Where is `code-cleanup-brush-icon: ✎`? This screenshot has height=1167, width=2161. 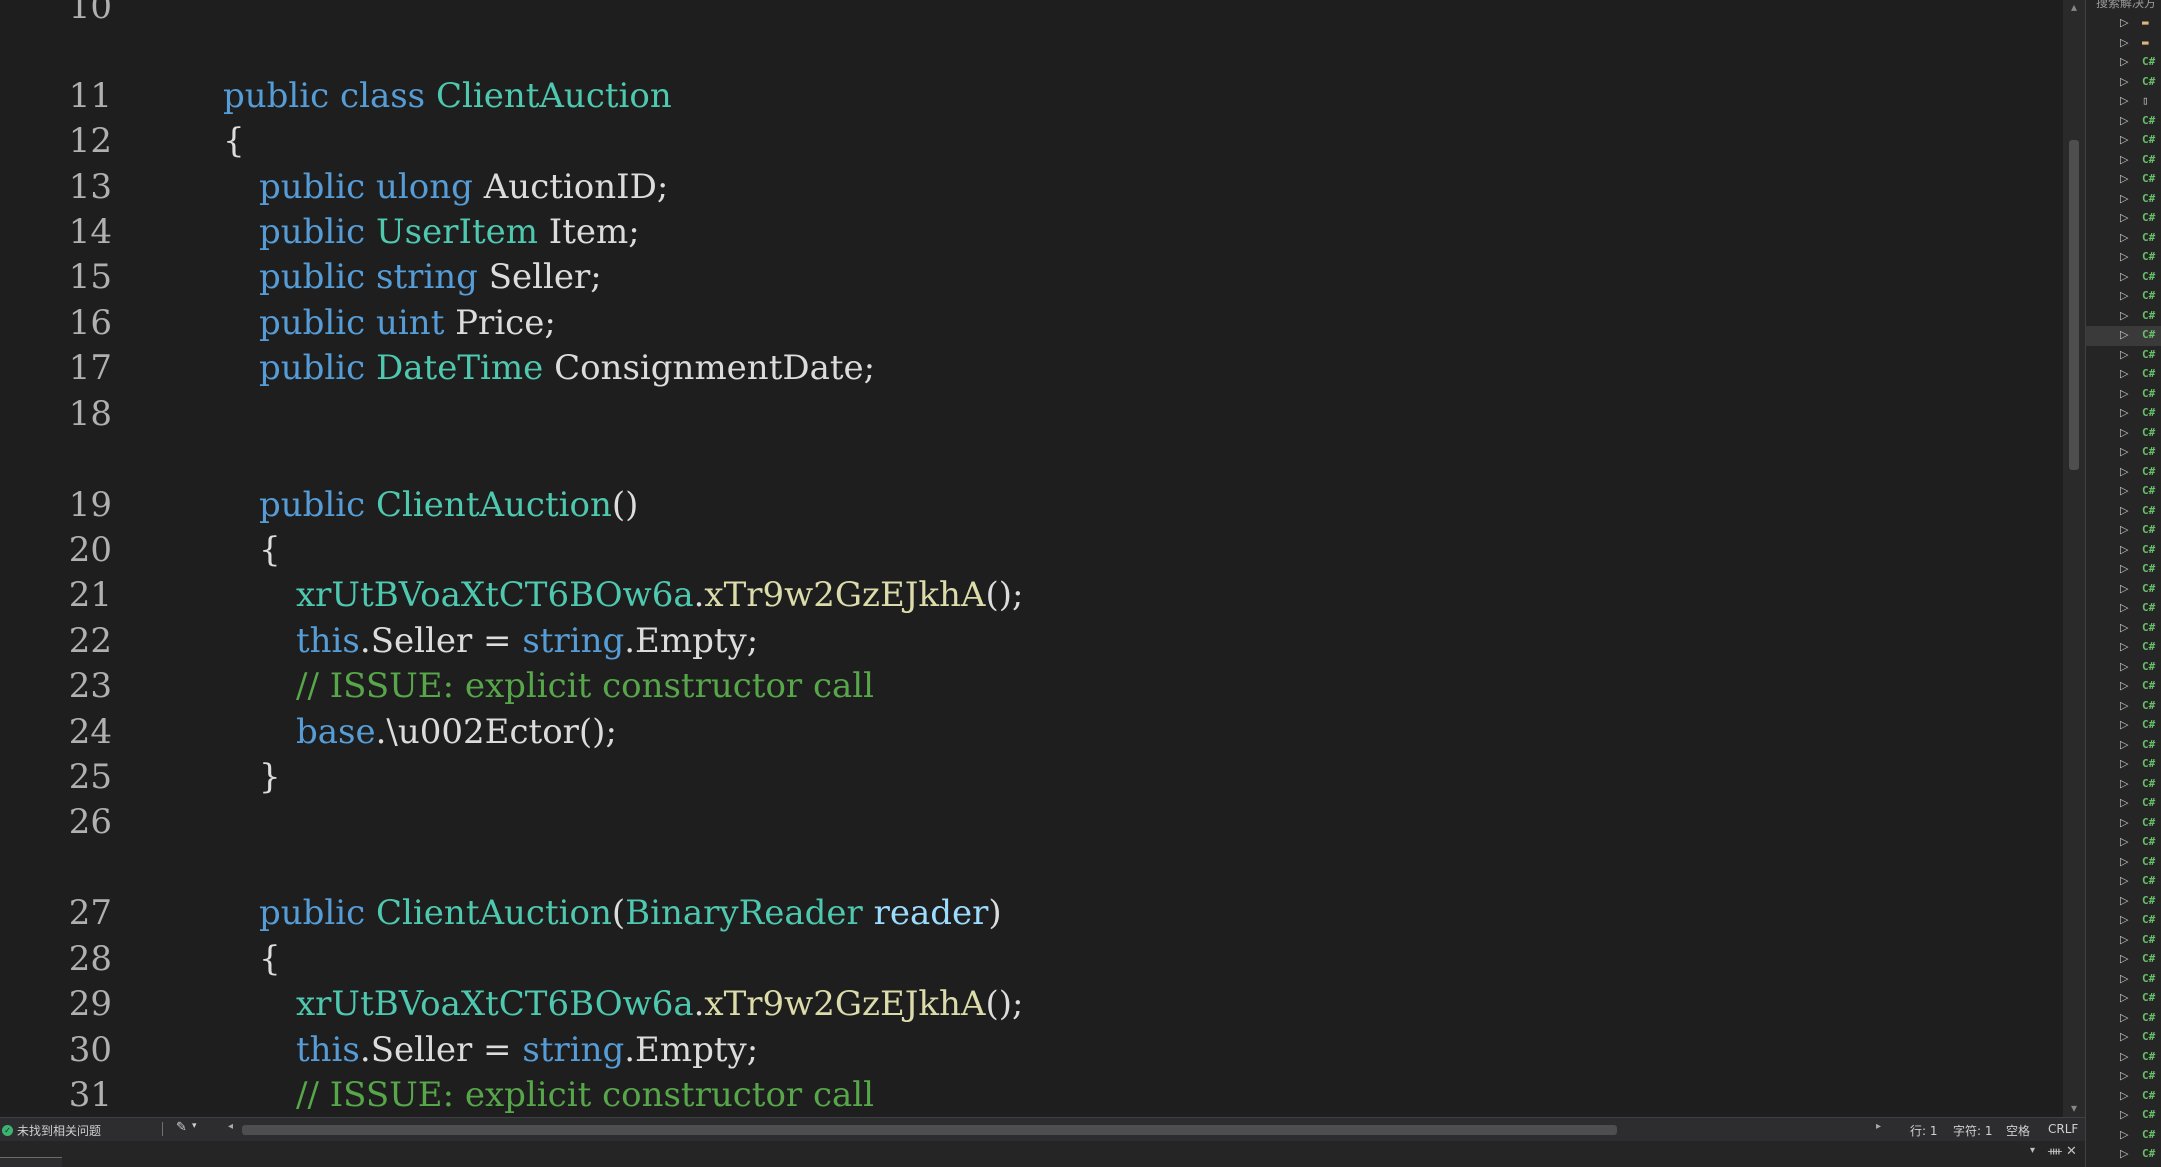 code-cleanup-brush-icon: ✎ is located at coordinates (181, 1127).